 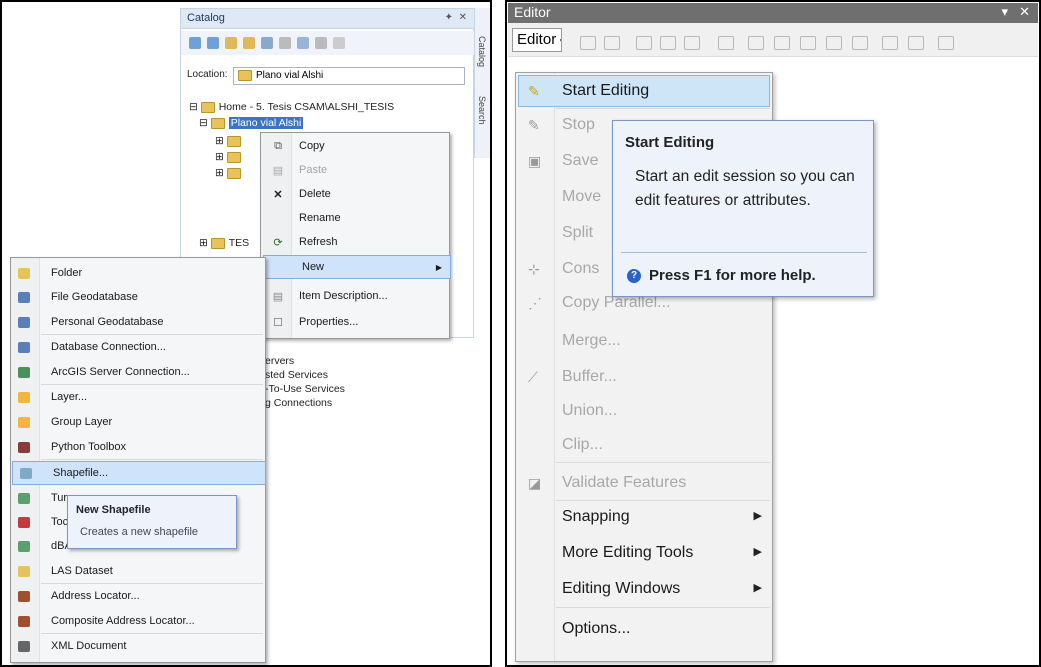 What do you see at coordinates (297, 375) in the screenshot?
I see `tree-partial: sted Services` at bounding box center [297, 375].